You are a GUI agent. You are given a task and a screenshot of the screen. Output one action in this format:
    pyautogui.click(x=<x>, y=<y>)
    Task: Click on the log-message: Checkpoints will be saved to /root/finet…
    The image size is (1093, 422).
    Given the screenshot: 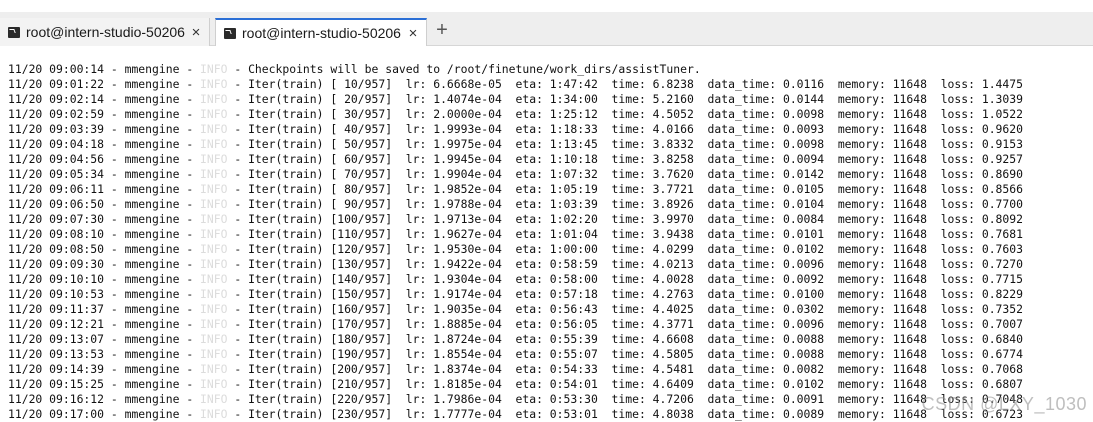 What is the action you would take?
    pyautogui.click(x=474, y=69)
    